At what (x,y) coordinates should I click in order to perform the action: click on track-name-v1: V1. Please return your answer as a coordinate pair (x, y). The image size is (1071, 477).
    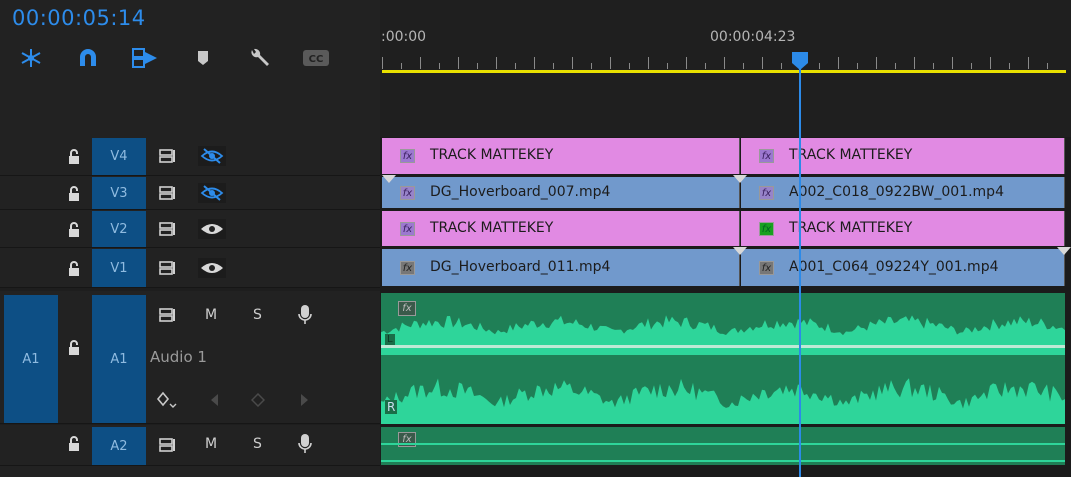
    Looking at the image, I should click on (119, 268).